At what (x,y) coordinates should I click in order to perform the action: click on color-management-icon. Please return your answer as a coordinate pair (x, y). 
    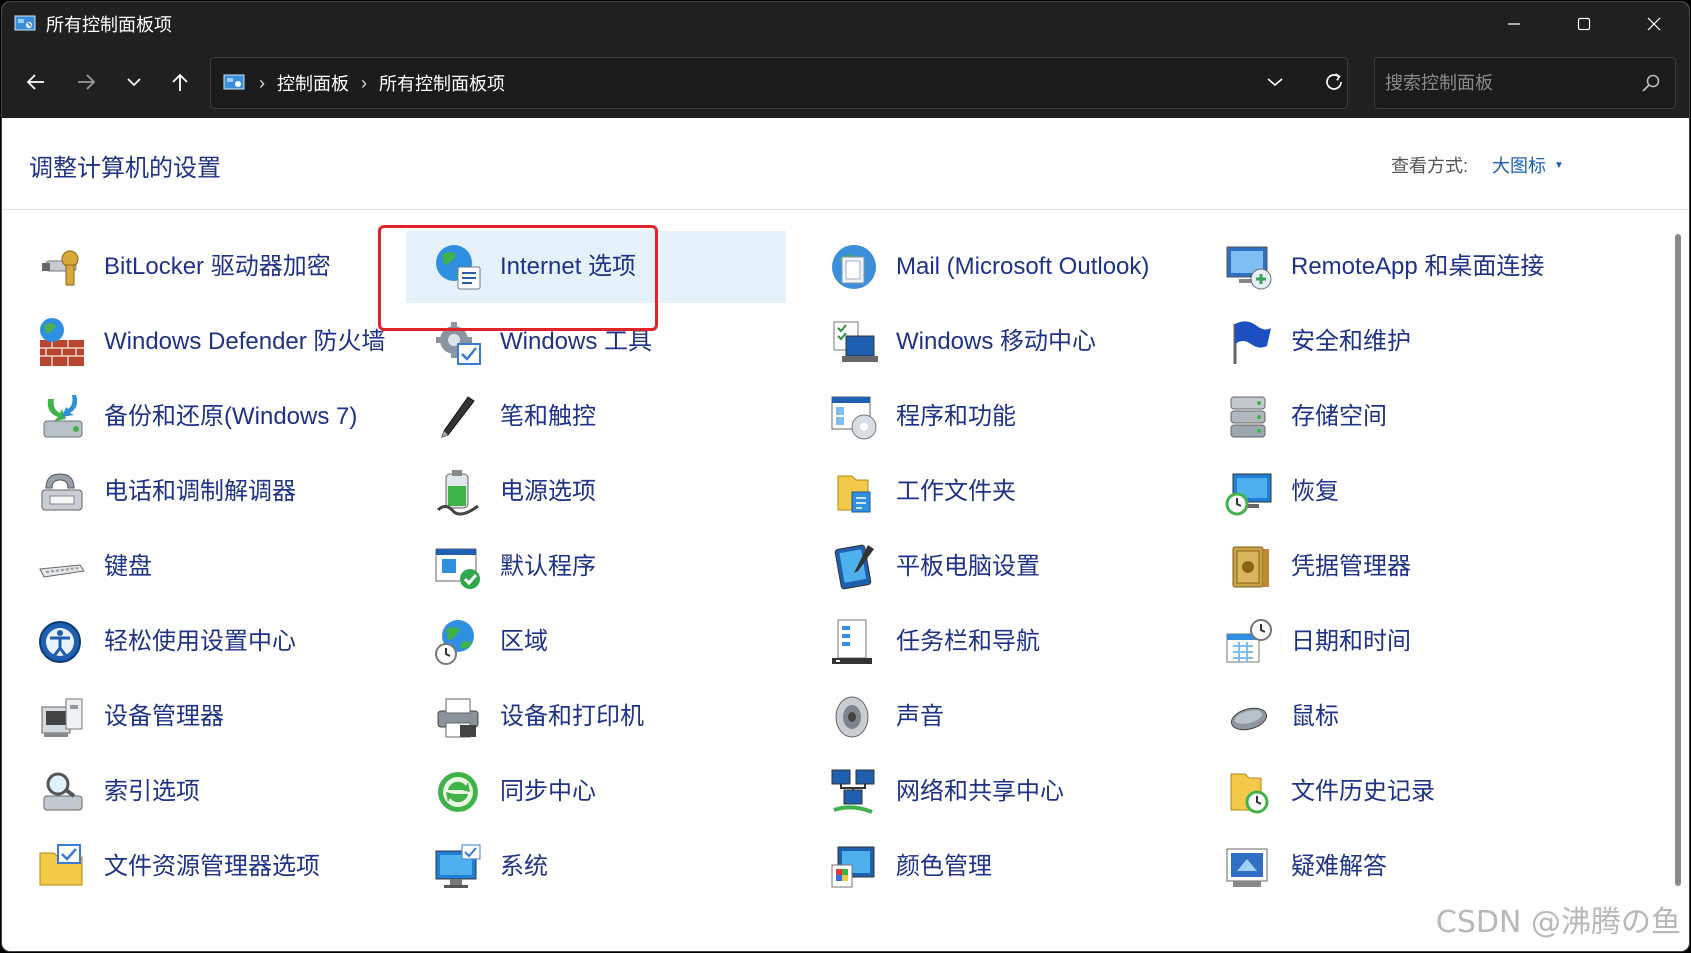
    Looking at the image, I should click on (853, 867).